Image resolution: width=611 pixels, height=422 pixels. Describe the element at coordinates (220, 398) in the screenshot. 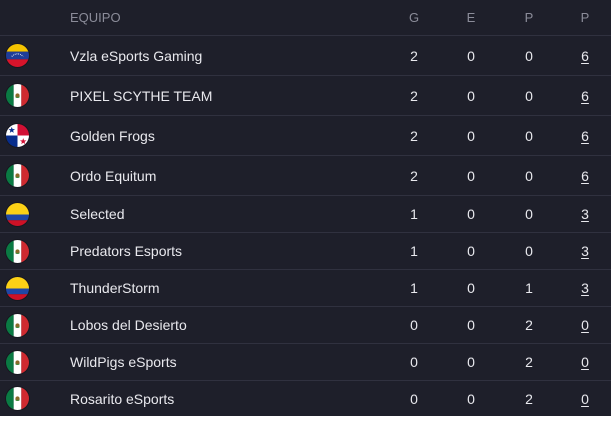

I see `team-name: Rosarito eSports` at that location.